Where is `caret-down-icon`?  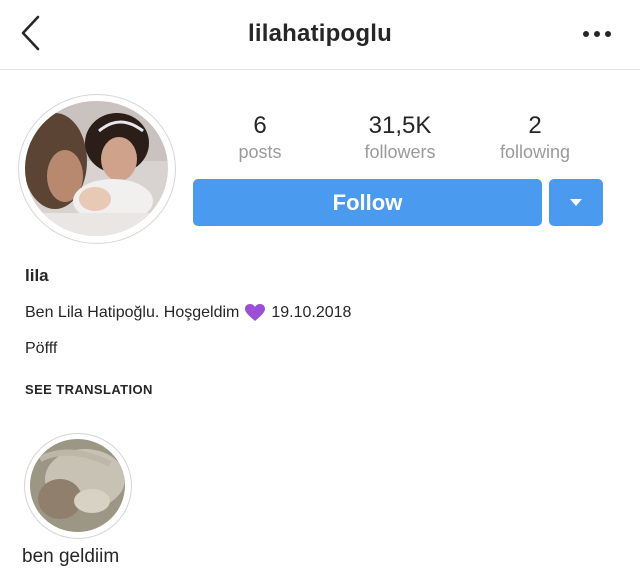
caret-down-icon is located at coordinates (576, 202).